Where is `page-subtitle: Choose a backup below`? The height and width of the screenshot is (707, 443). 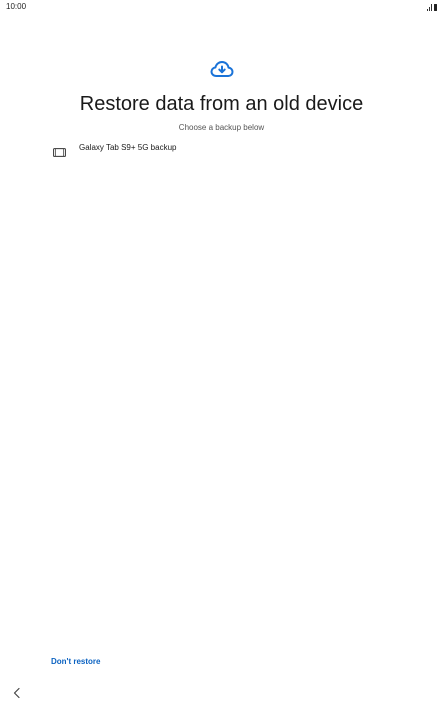
page-subtitle: Choose a backup below is located at coordinates (221, 127).